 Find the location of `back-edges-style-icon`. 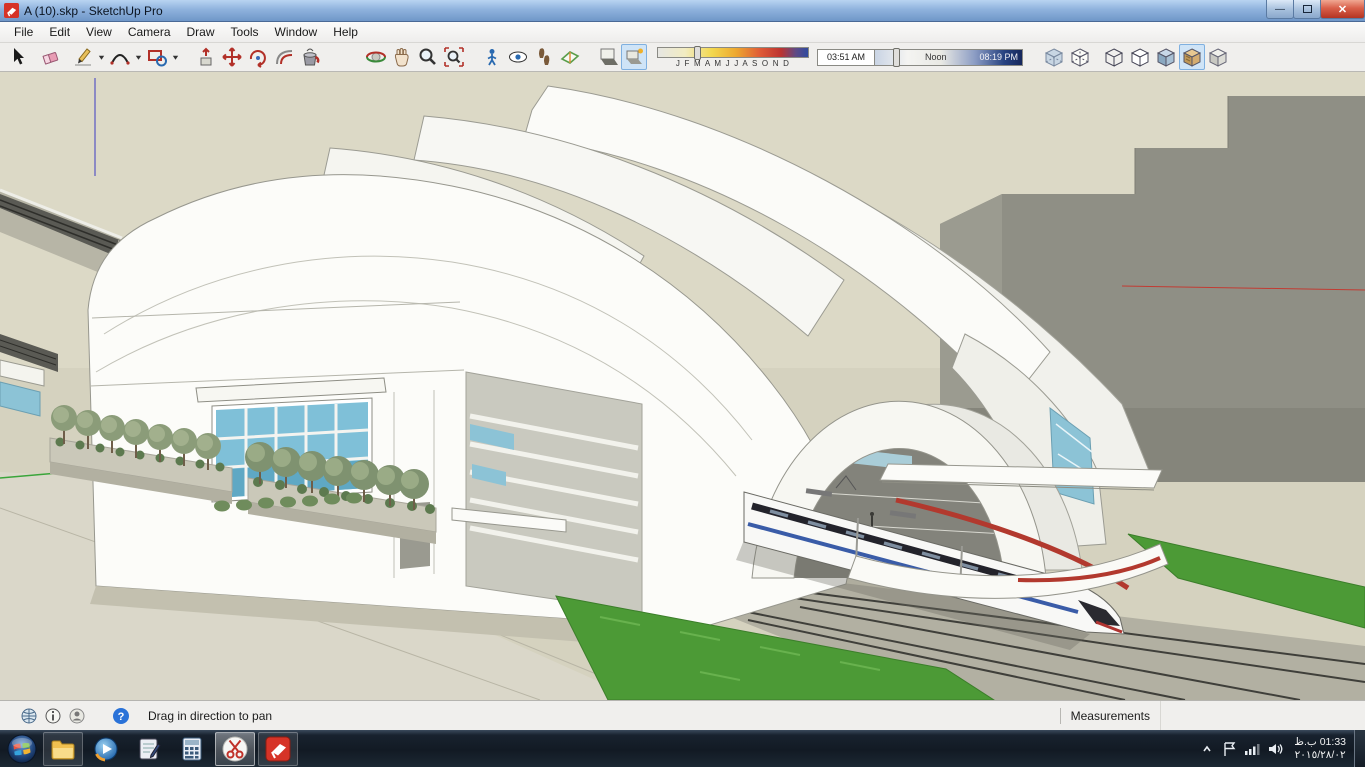

back-edges-style-icon is located at coordinates (1080, 57).